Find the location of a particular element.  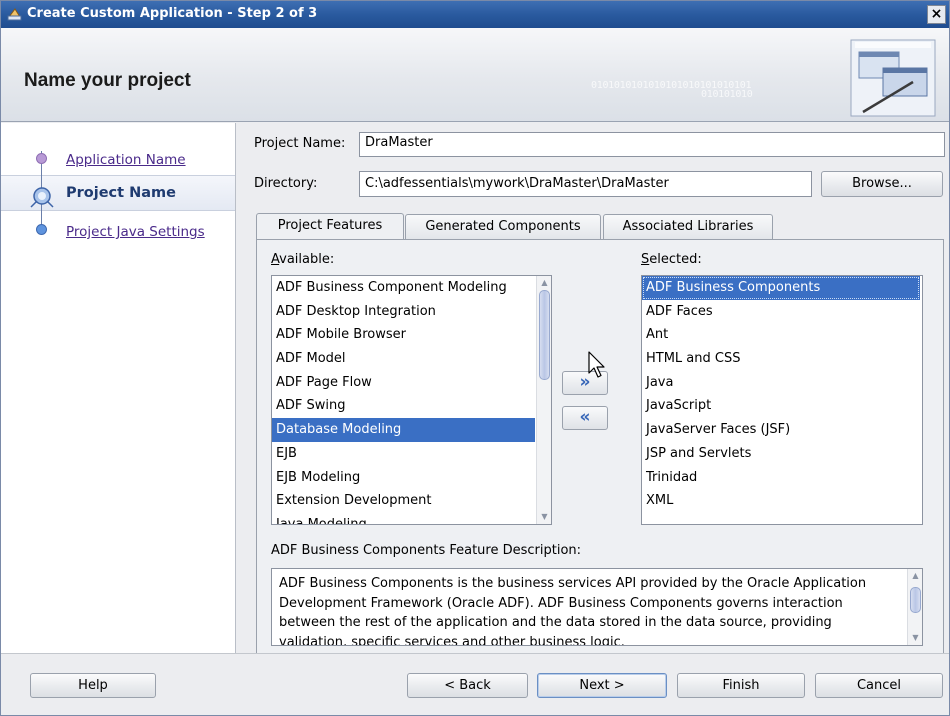

selected-label: Selected: is located at coordinates (671, 259).